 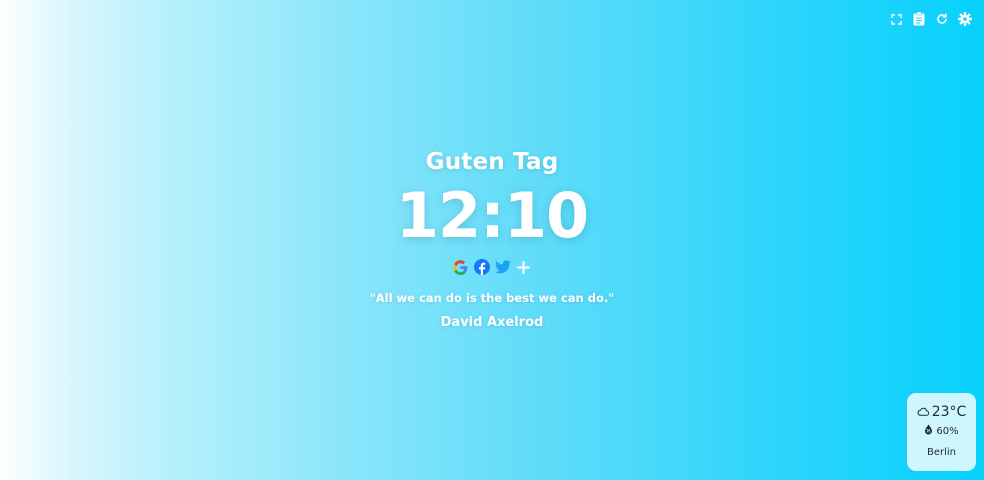 What do you see at coordinates (461, 267) in the screenshot?
I see `google-icon` at bounding box center [461, 267].